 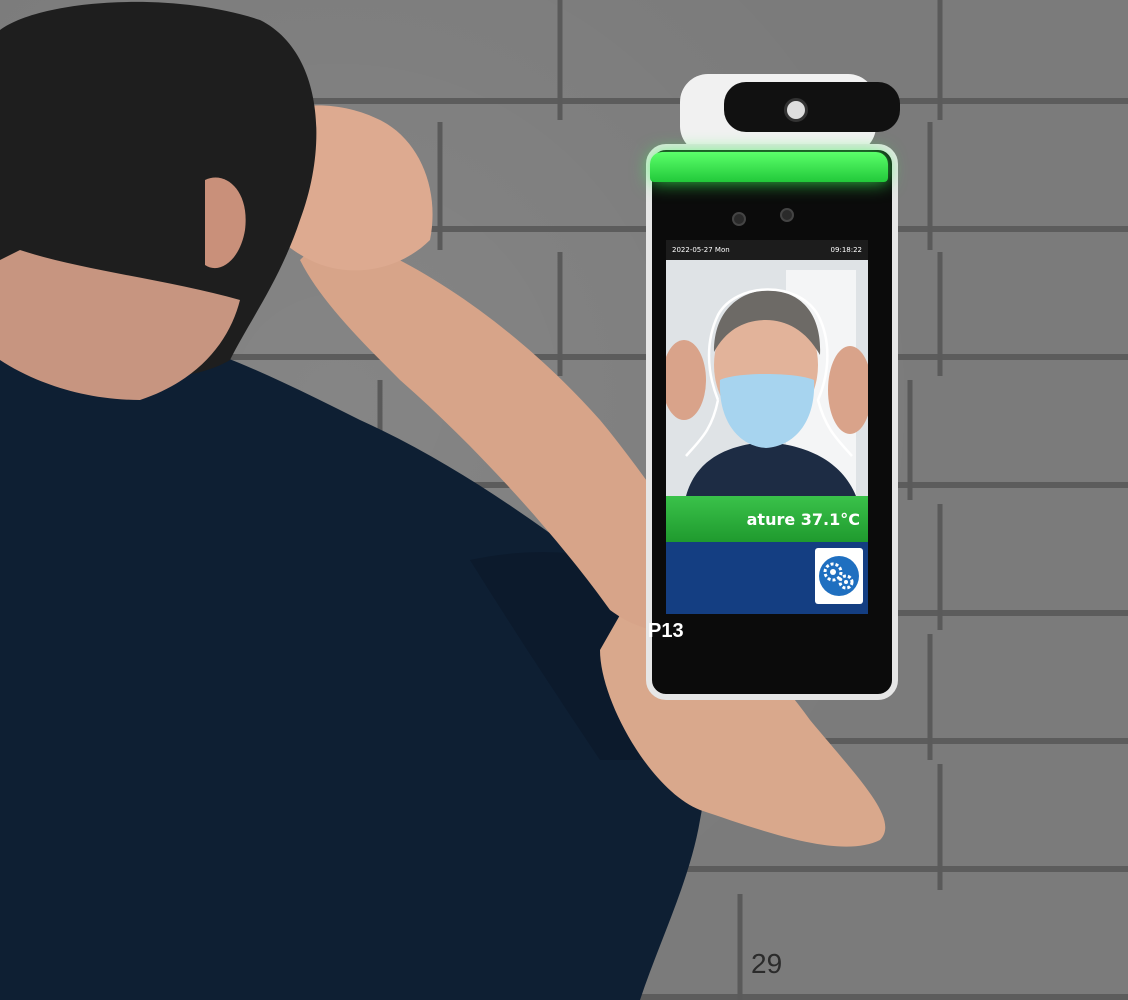 What do you see at coordinates (767, 250) in the screenshot?
I see `screen-status-bar: 2022-05-27 Mon 09:18:22` at bounding box center [767, 250].